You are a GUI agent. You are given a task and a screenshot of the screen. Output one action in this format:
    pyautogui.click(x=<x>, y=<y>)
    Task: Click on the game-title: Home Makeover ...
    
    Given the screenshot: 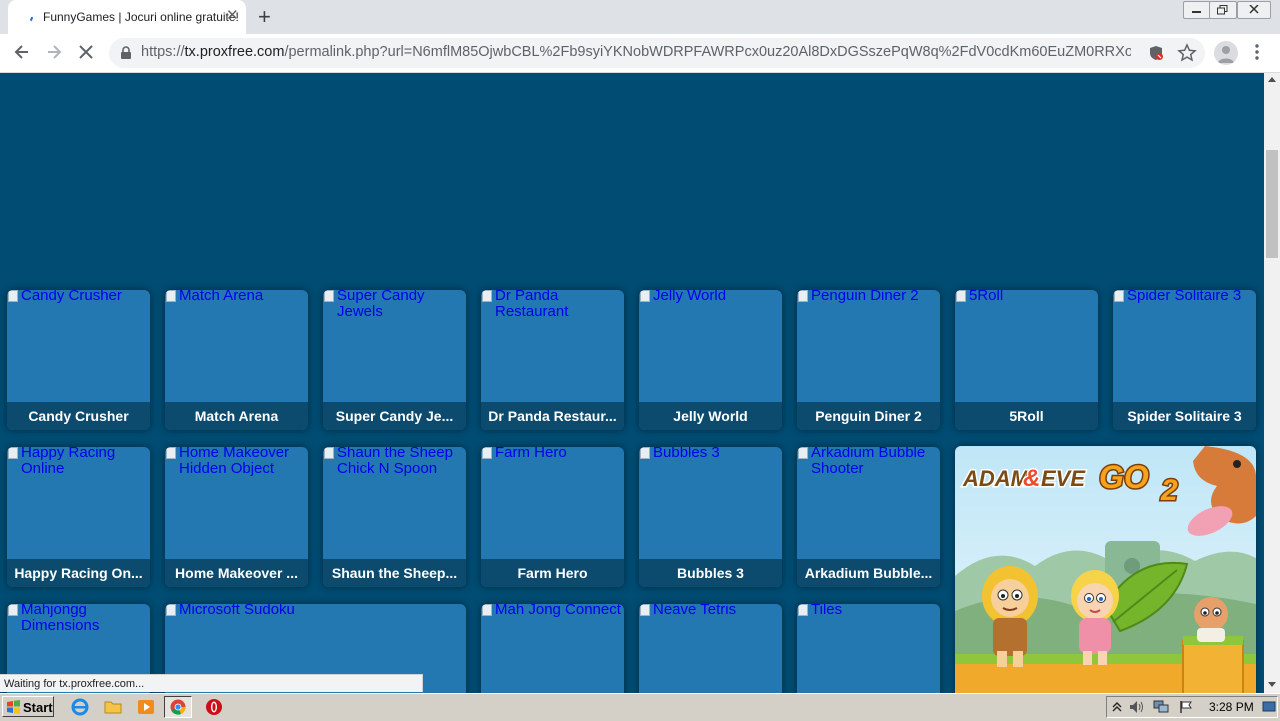 What is the action you would take?
    pyautogui.click(x=236, y=573)
    